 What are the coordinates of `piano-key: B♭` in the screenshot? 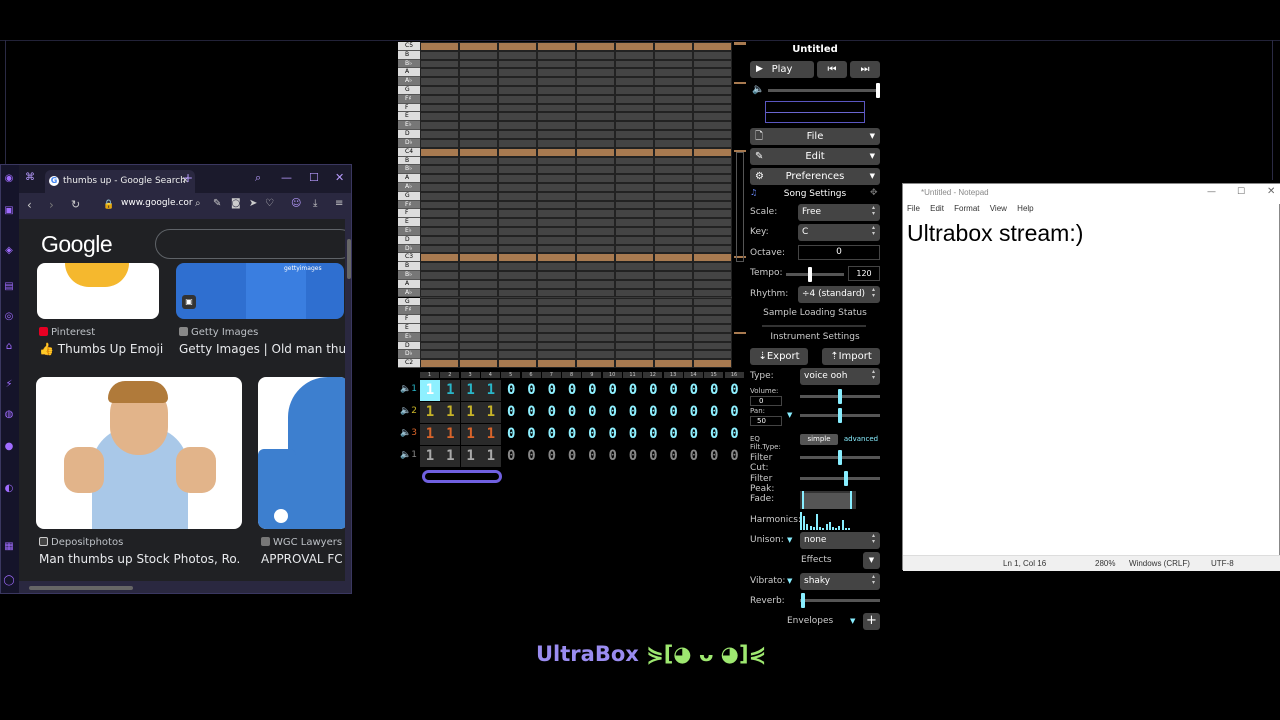 It's located at (409, 64).